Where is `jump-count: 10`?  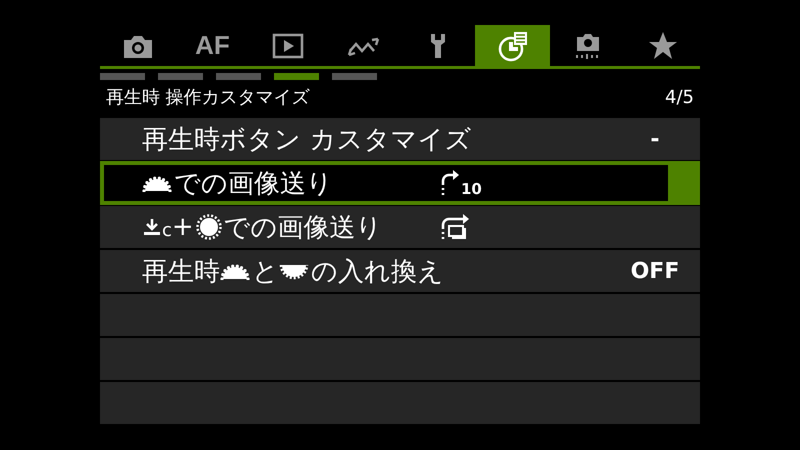
jump-count: 10 is located at coordinates (471, 189).